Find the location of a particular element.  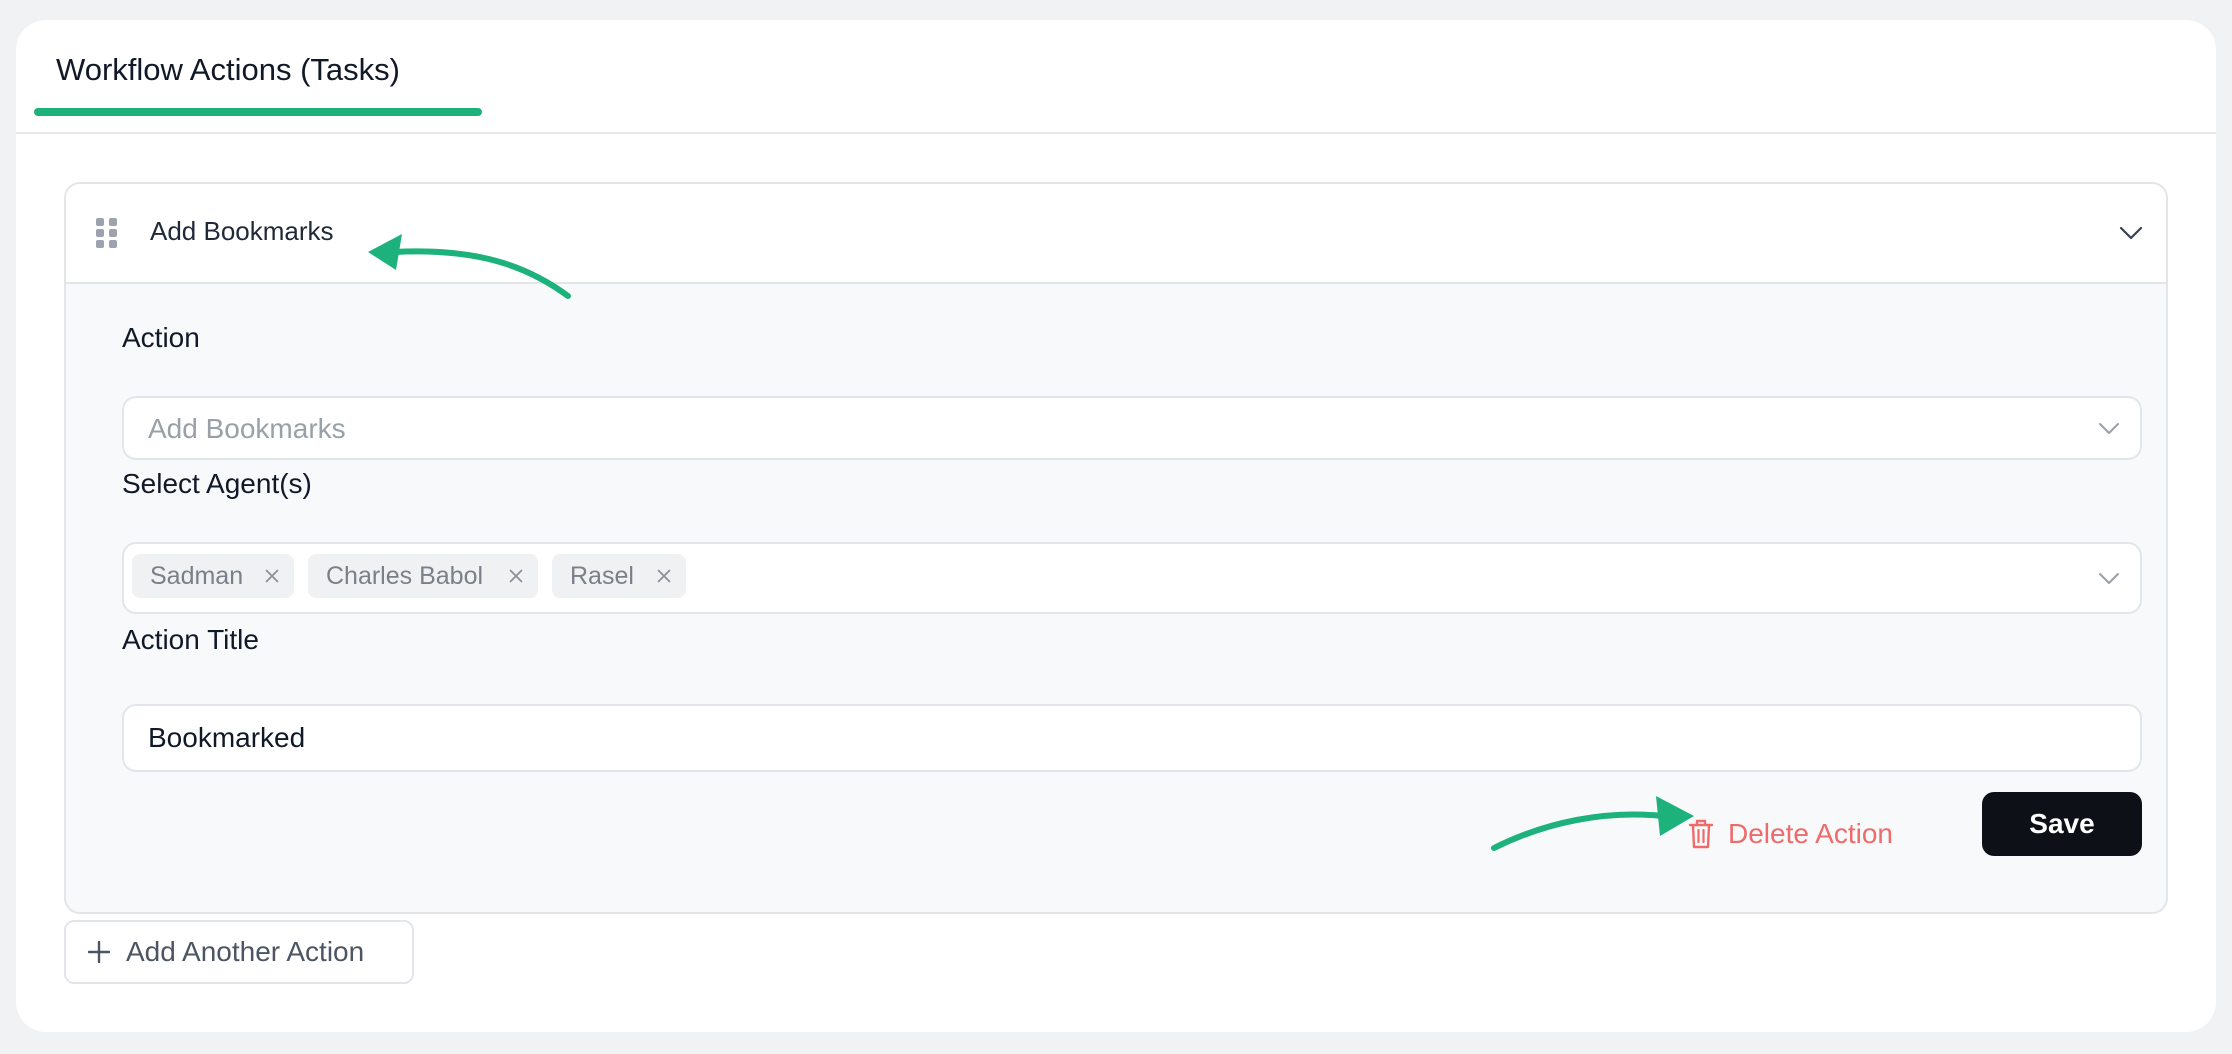

plus-icon is located at coordinates (99, 952).